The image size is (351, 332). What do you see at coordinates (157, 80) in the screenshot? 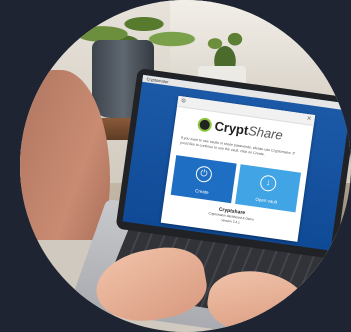
I see `menubar-label: Cryptomator` at bounding box center [157, 80].